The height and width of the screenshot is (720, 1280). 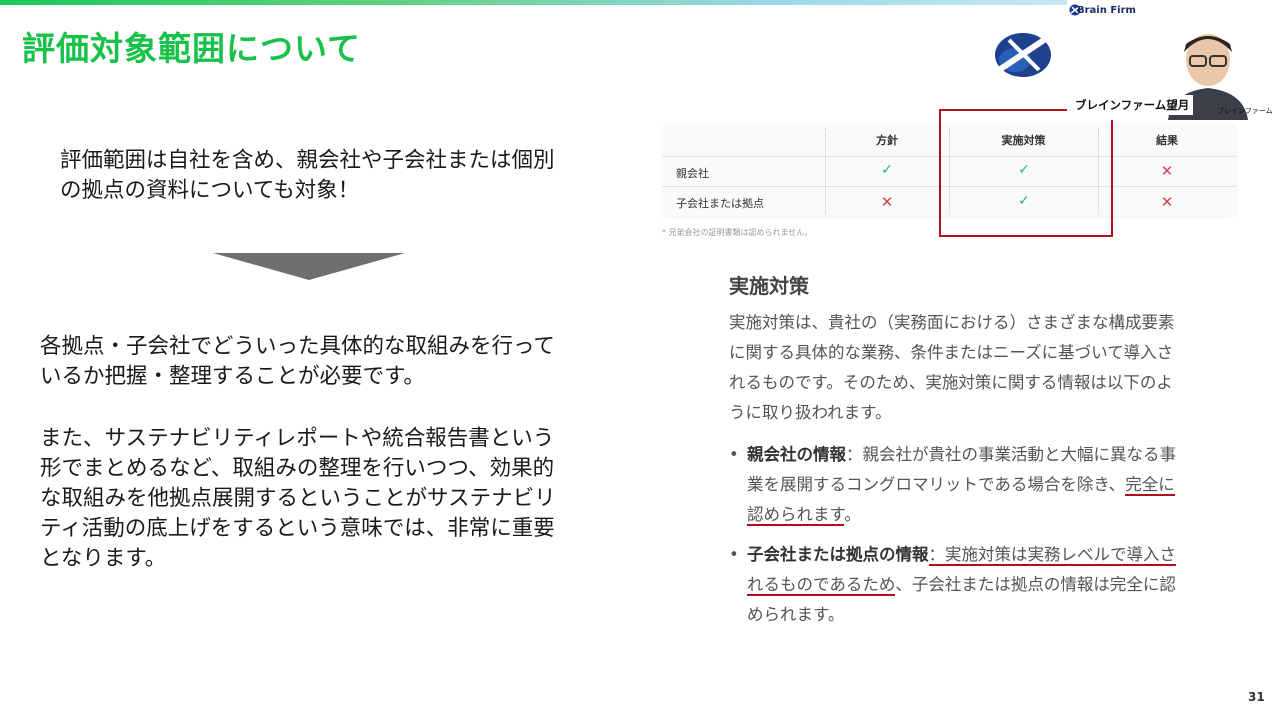 What do you see at coordinates (192, 48) in the screenshot?
I see `slide-title: 評価対象範囲について` at bounding box center [192, 48].